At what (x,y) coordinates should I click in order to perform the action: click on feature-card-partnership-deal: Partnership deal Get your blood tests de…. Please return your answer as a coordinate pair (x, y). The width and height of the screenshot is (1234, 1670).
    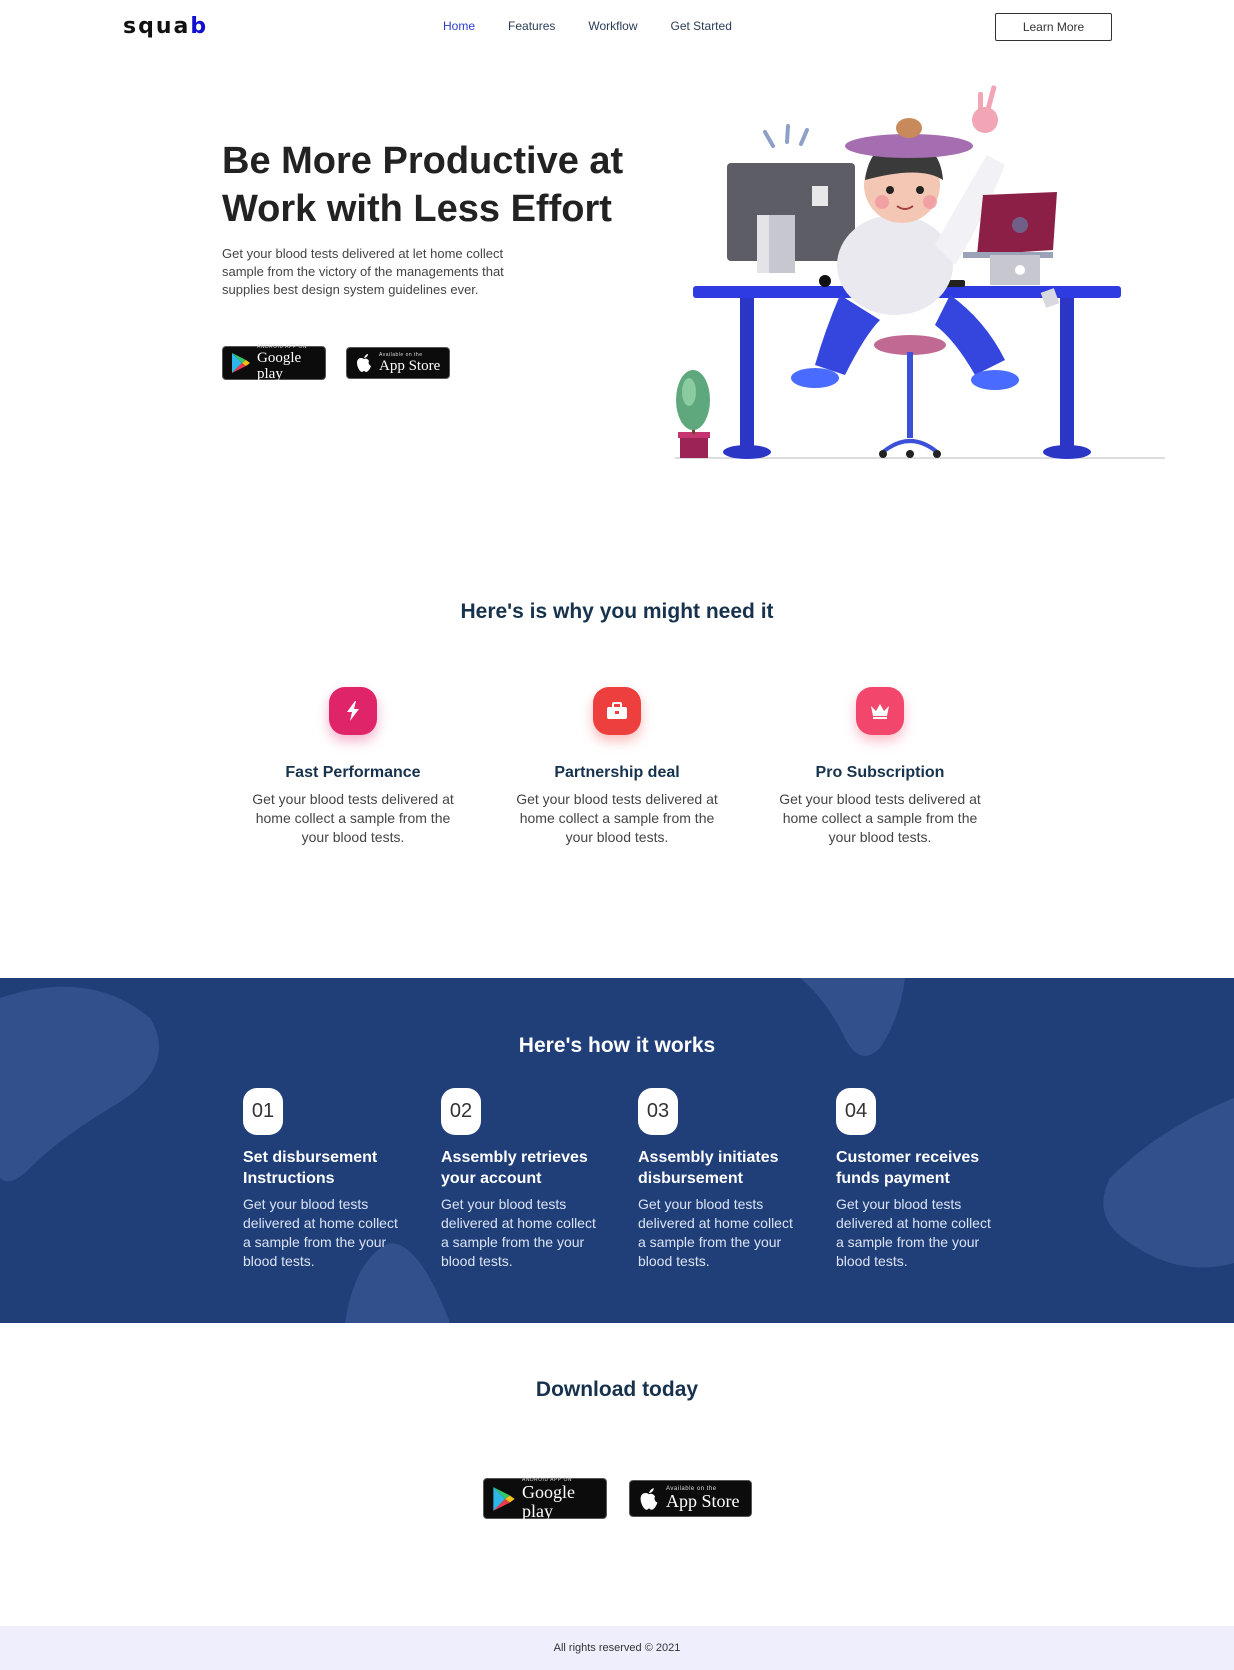
    Looking at the image, I should click on (617, 767).